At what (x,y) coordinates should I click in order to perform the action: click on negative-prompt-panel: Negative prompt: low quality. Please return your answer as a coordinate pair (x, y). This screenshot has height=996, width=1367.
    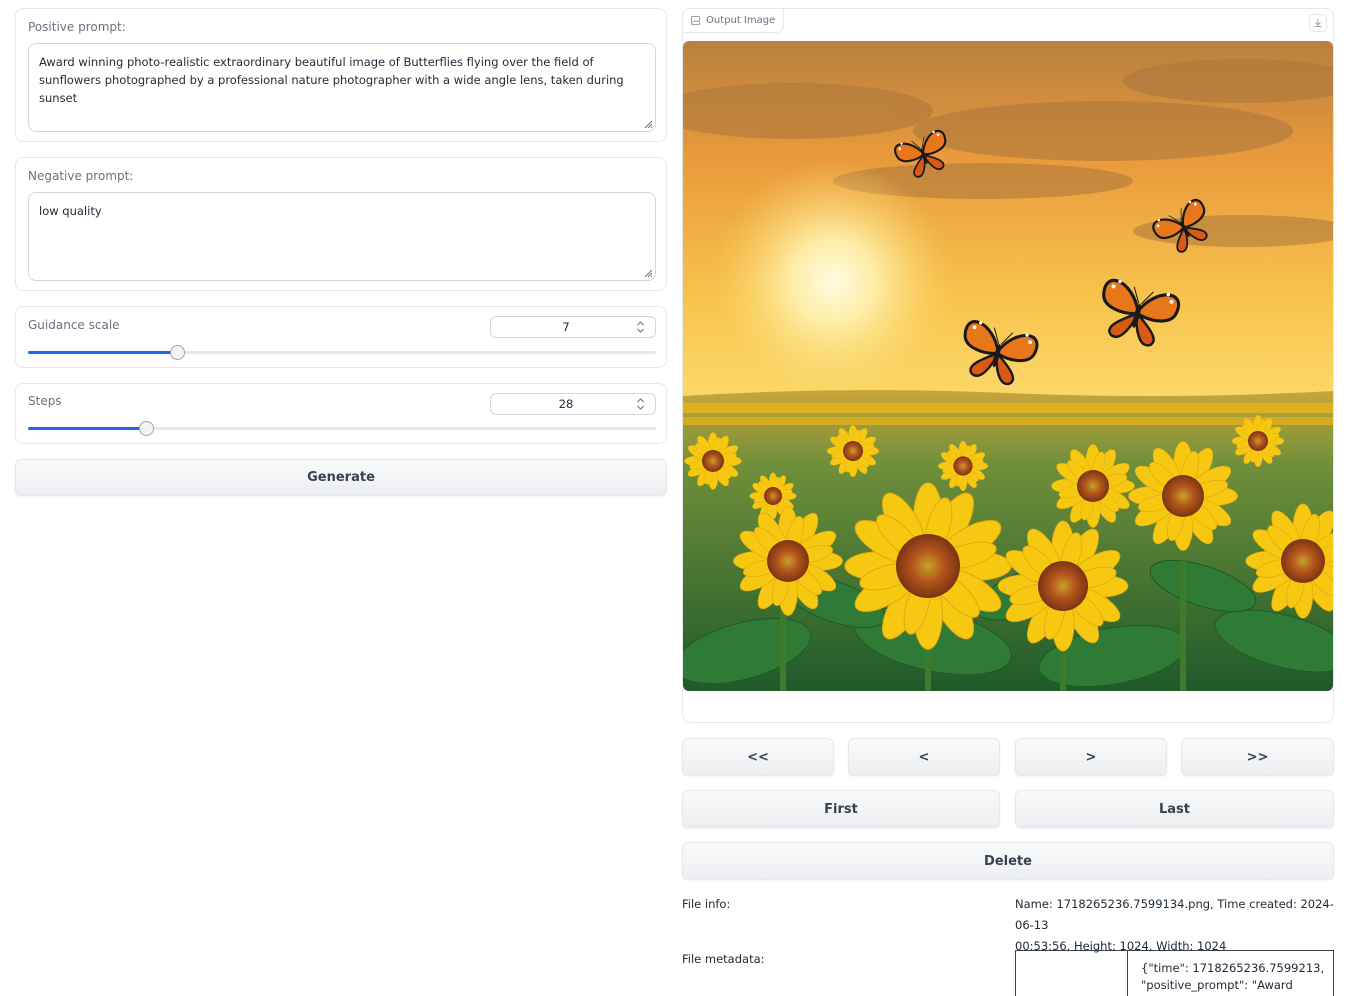
    Looking at the image, I should click on (341, 224).